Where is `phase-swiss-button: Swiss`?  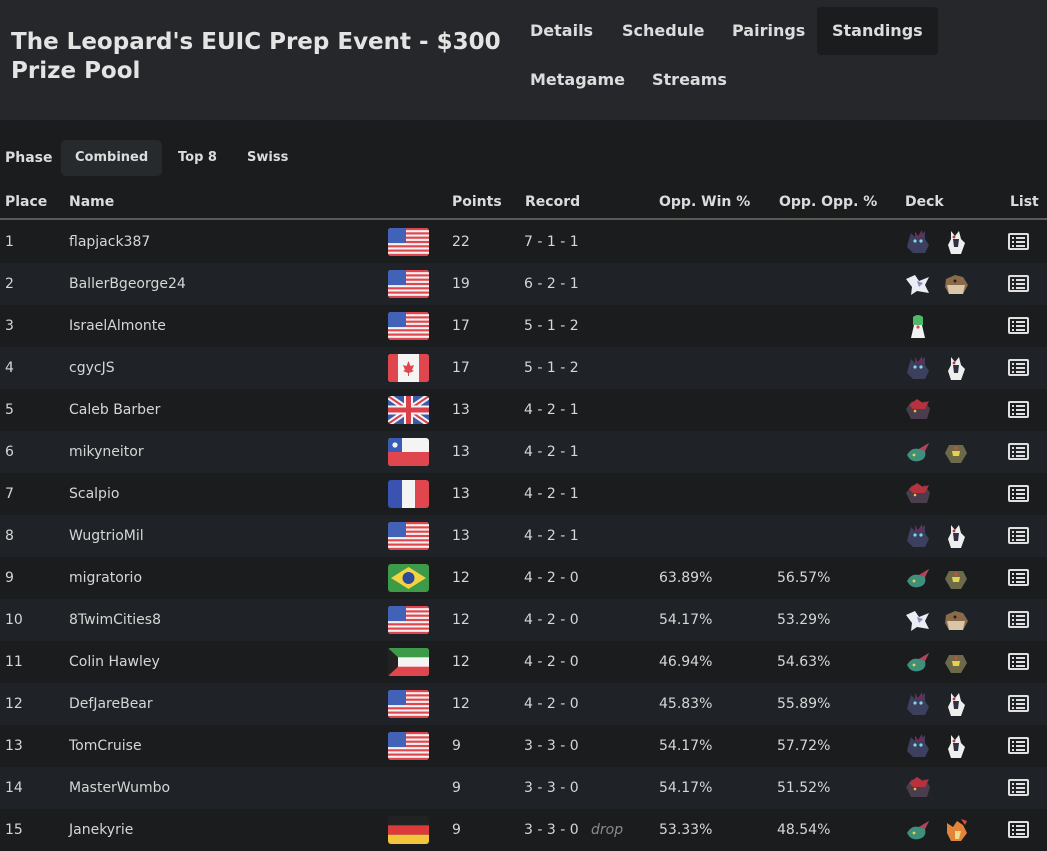 phase-swiss-button: Swiss is located at coordinates (267, 158).